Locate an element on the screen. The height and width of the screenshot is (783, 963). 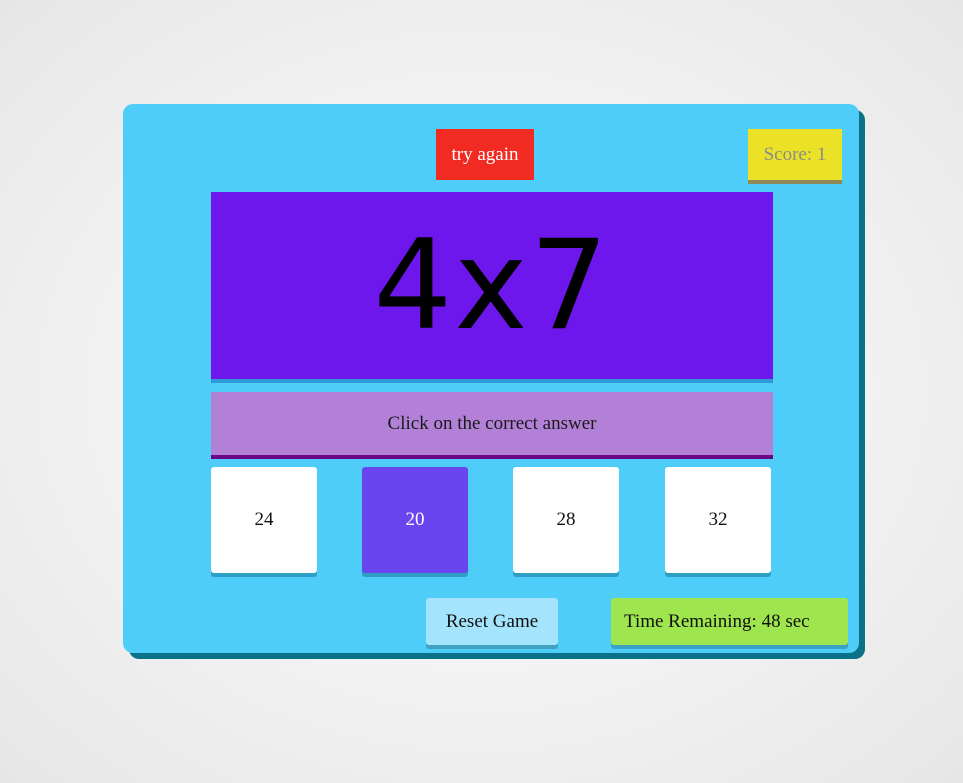
answer-choice-3: 28 is located at coordinates (566, 520).